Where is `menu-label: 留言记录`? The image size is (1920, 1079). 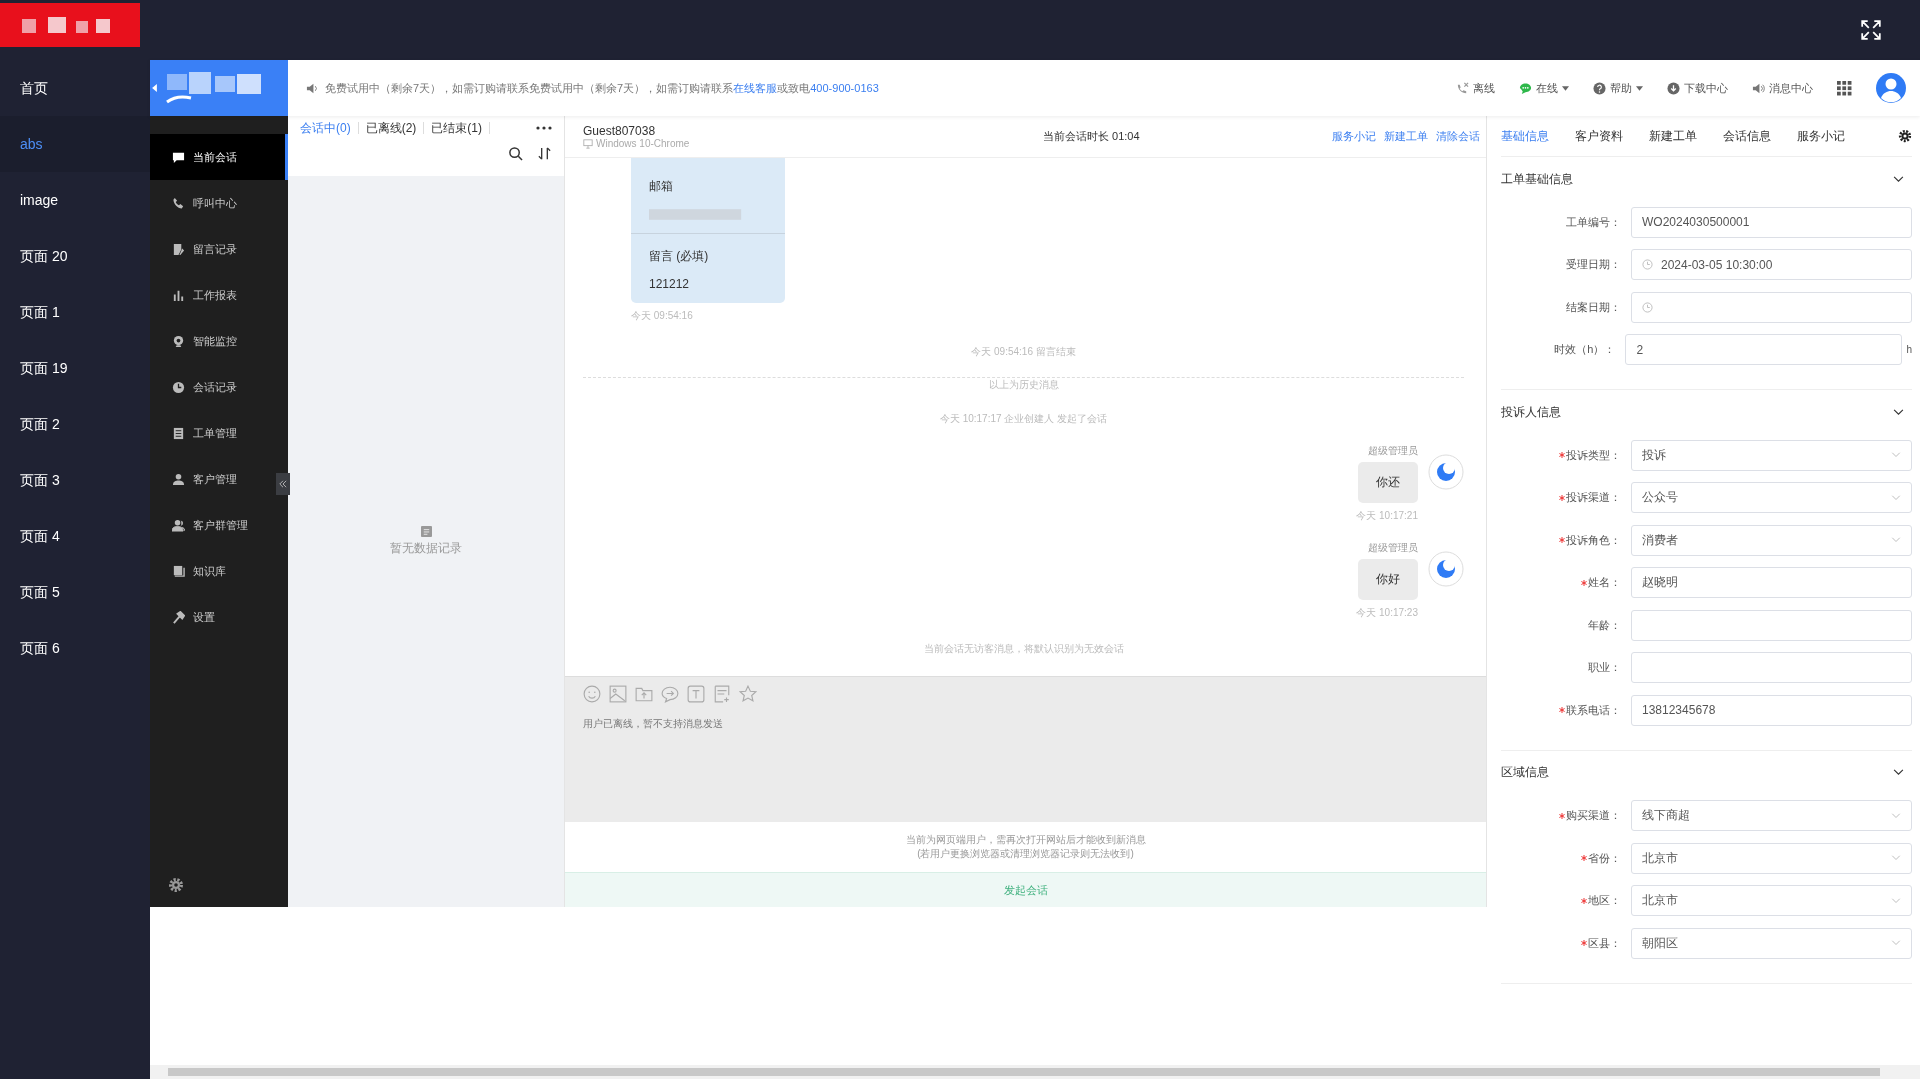 menu-label: 留言记录 is located at coordinates (215, 249).